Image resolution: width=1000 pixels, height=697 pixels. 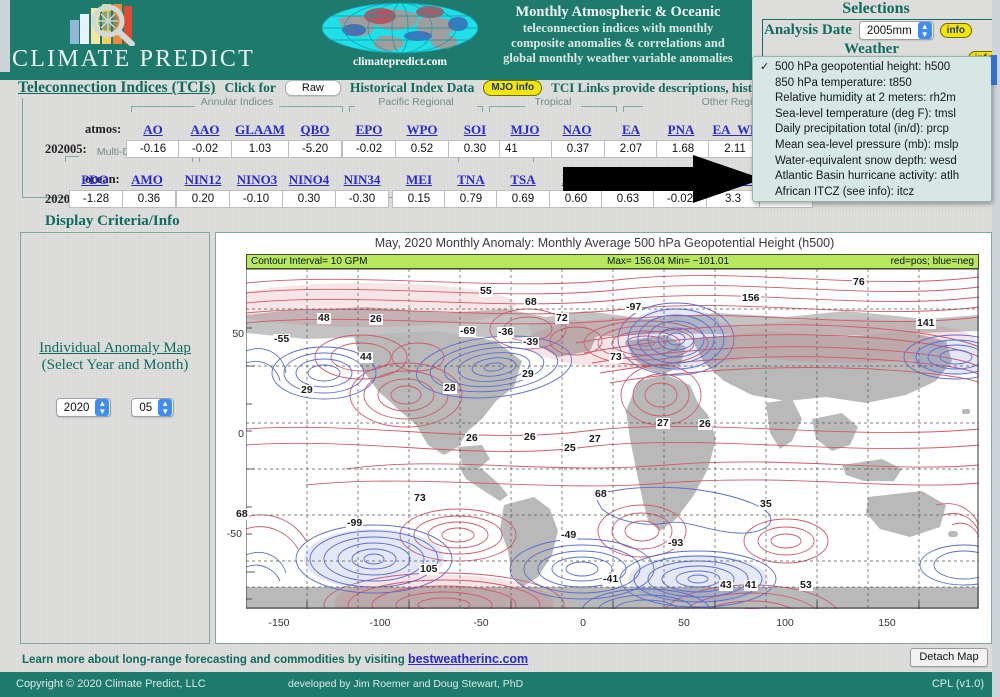 What do you see at coordinates (282, 339) in the screenshot?
I see `contour-label: -55` at bounding box center [282, 339].